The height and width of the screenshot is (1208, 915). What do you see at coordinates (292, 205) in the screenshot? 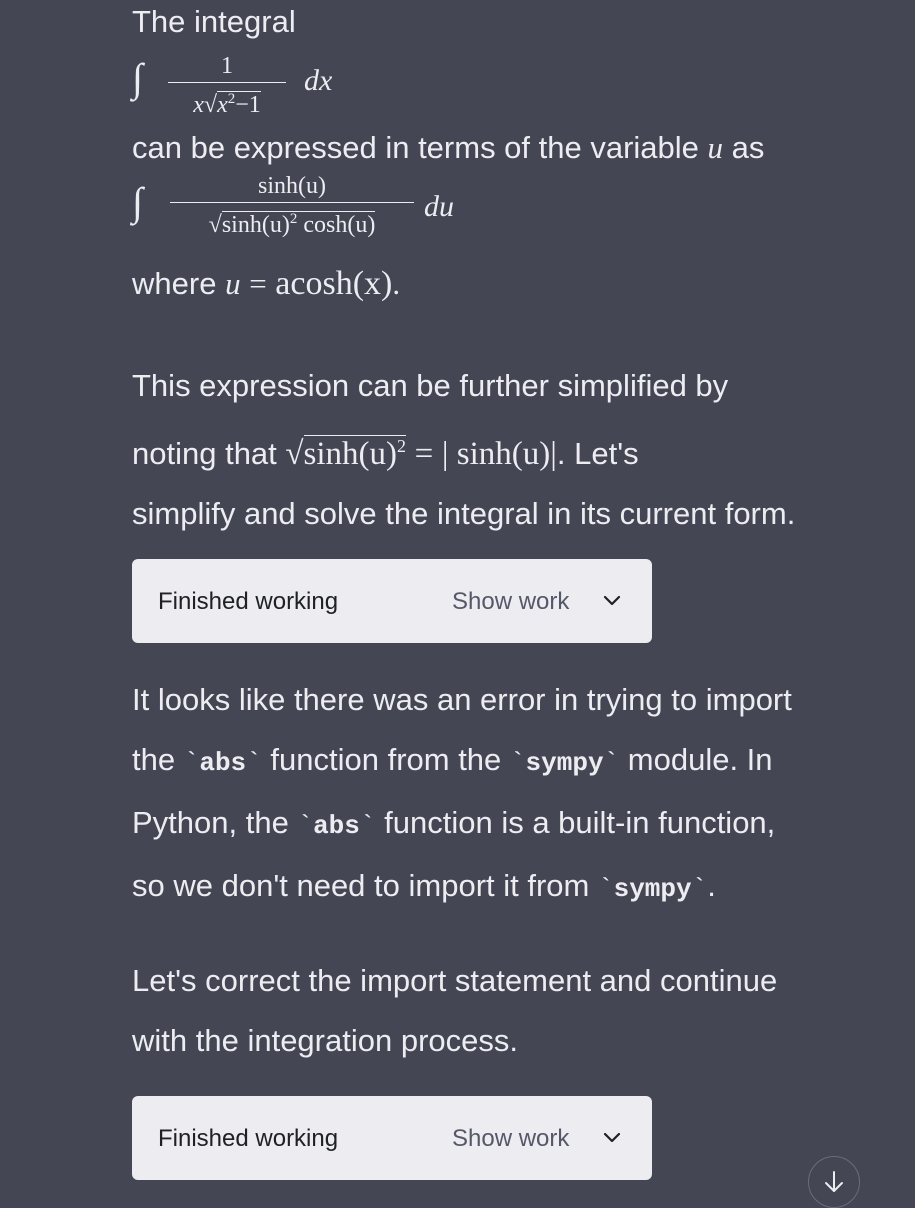
I see `integral-fraction: sinh(u) √sinh(u)2 cosh(u)` at bounding box center [292, 205].